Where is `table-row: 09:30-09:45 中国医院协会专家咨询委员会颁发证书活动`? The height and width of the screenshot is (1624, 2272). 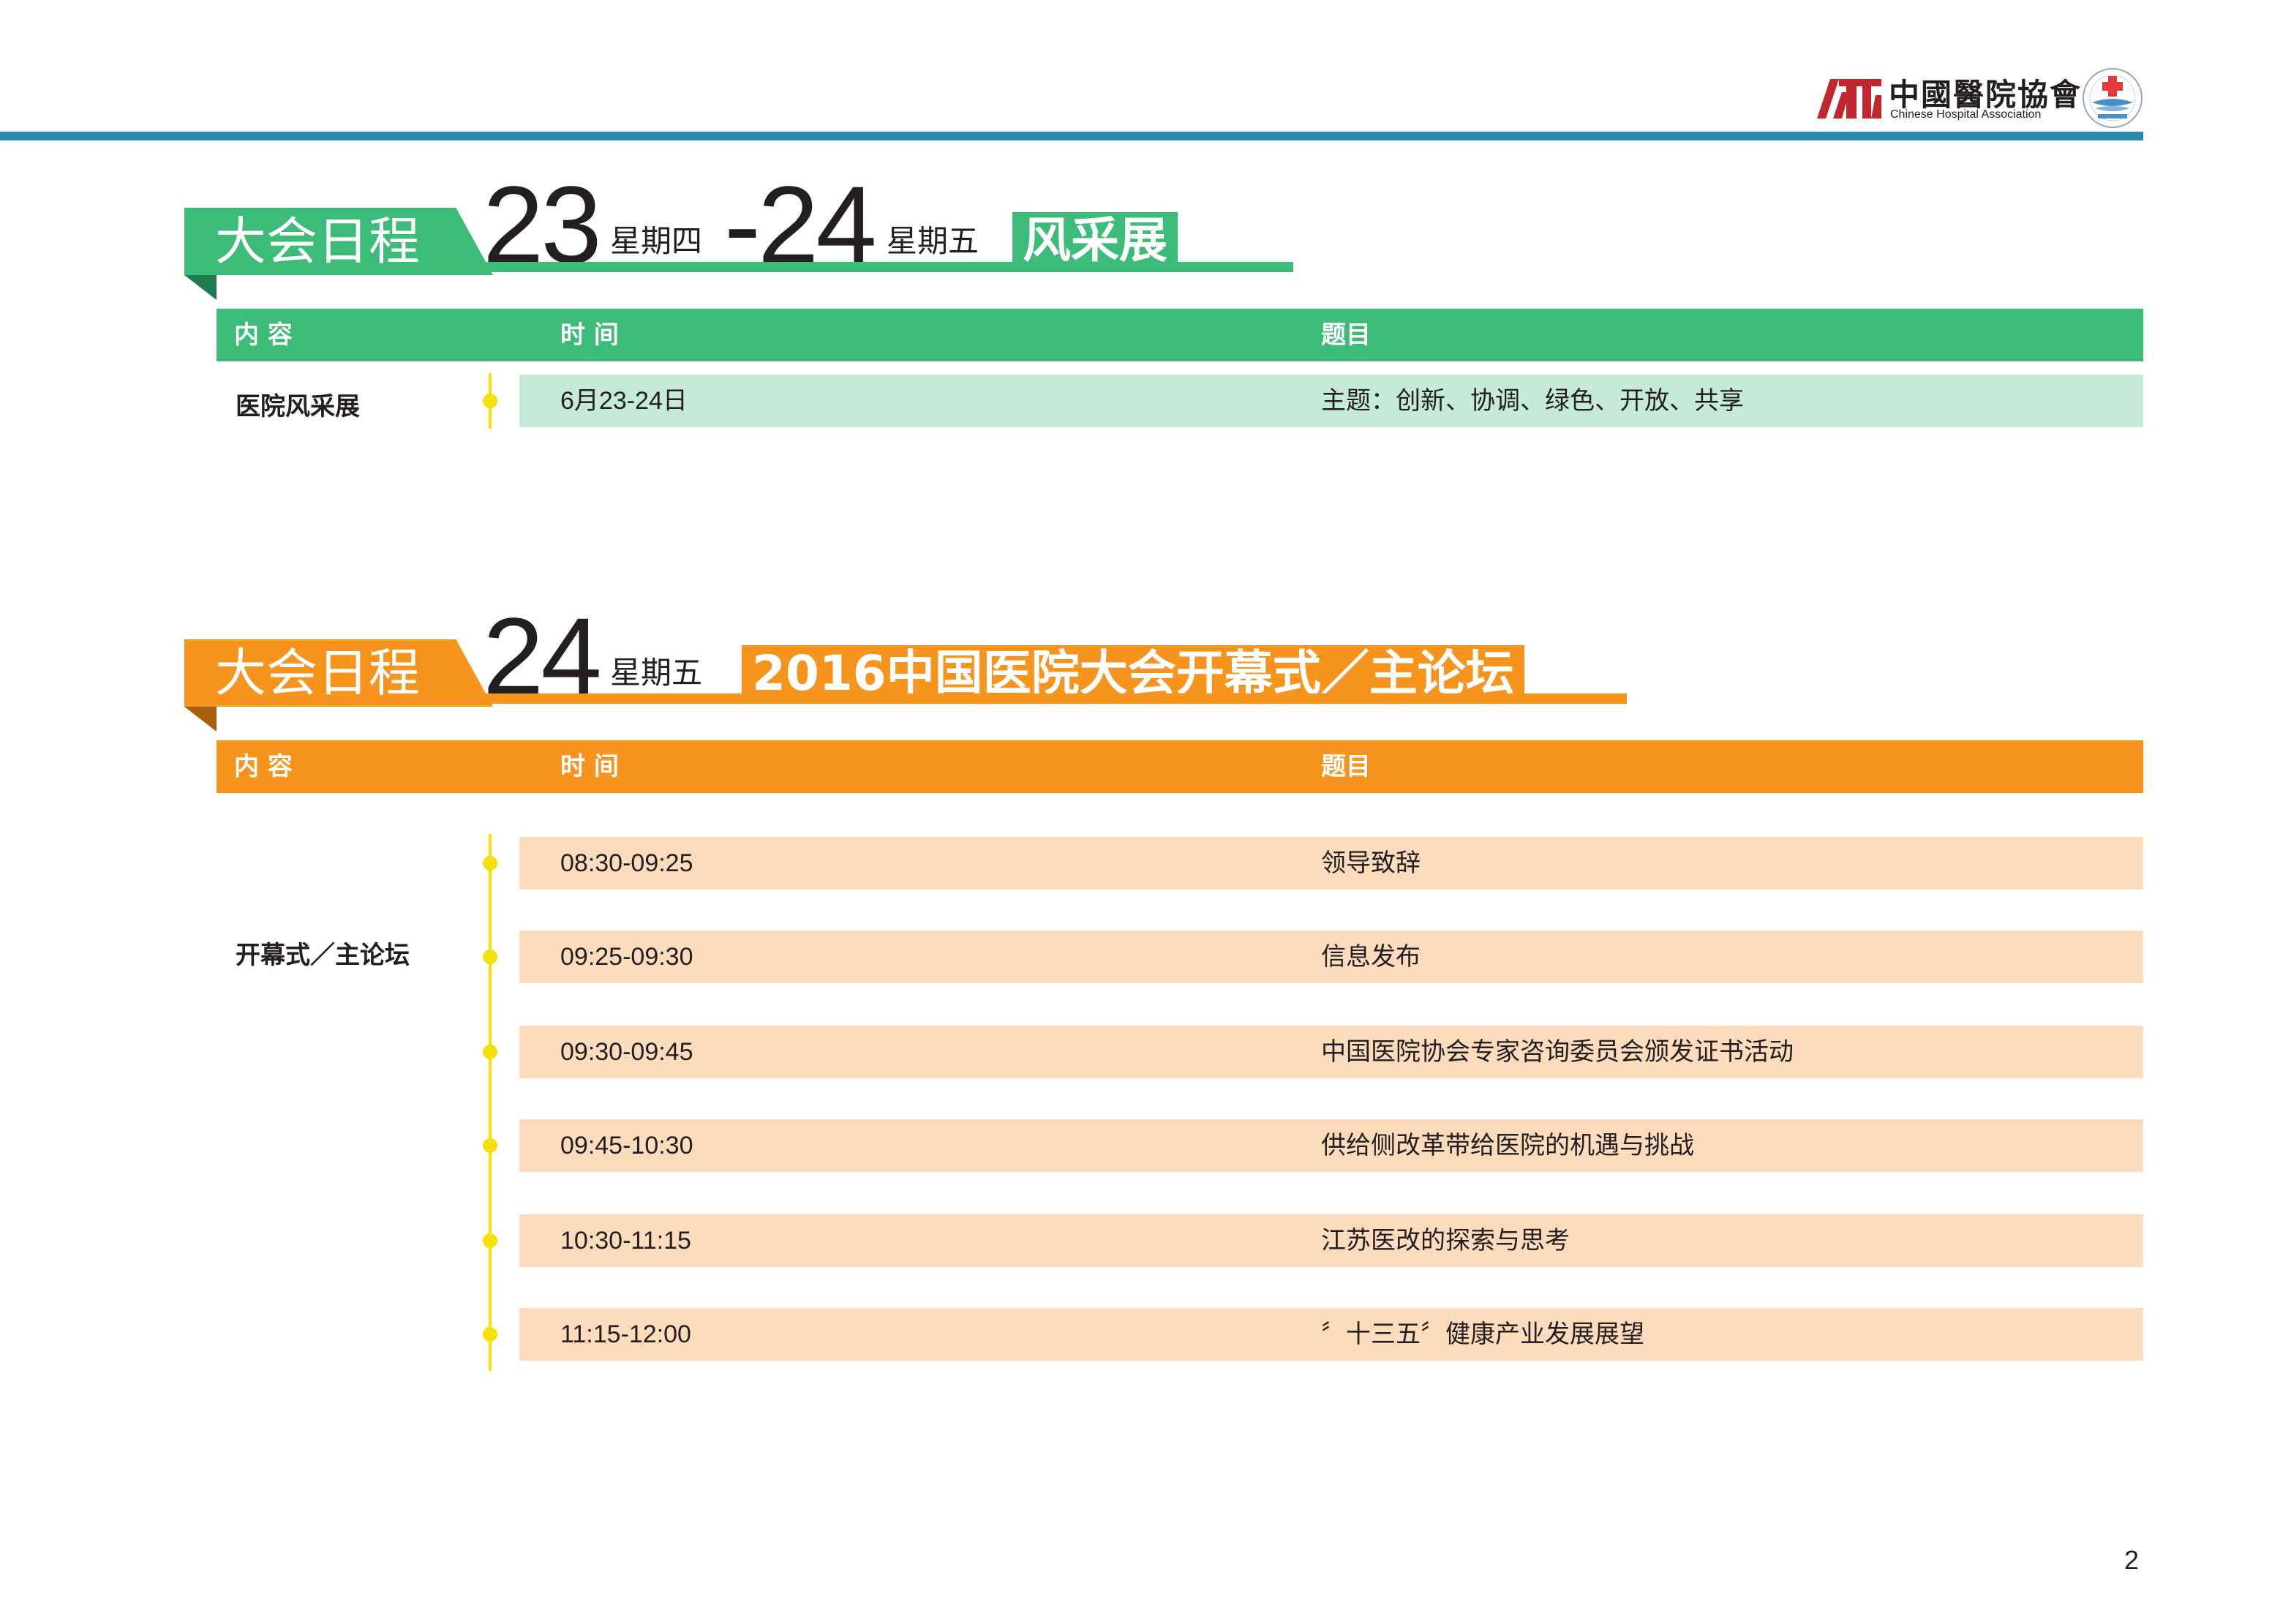
table-row: 09:30-09:45 中国医院协会专家咨询委员会颁发证书活动 is located at coordinates (1331, 1052).